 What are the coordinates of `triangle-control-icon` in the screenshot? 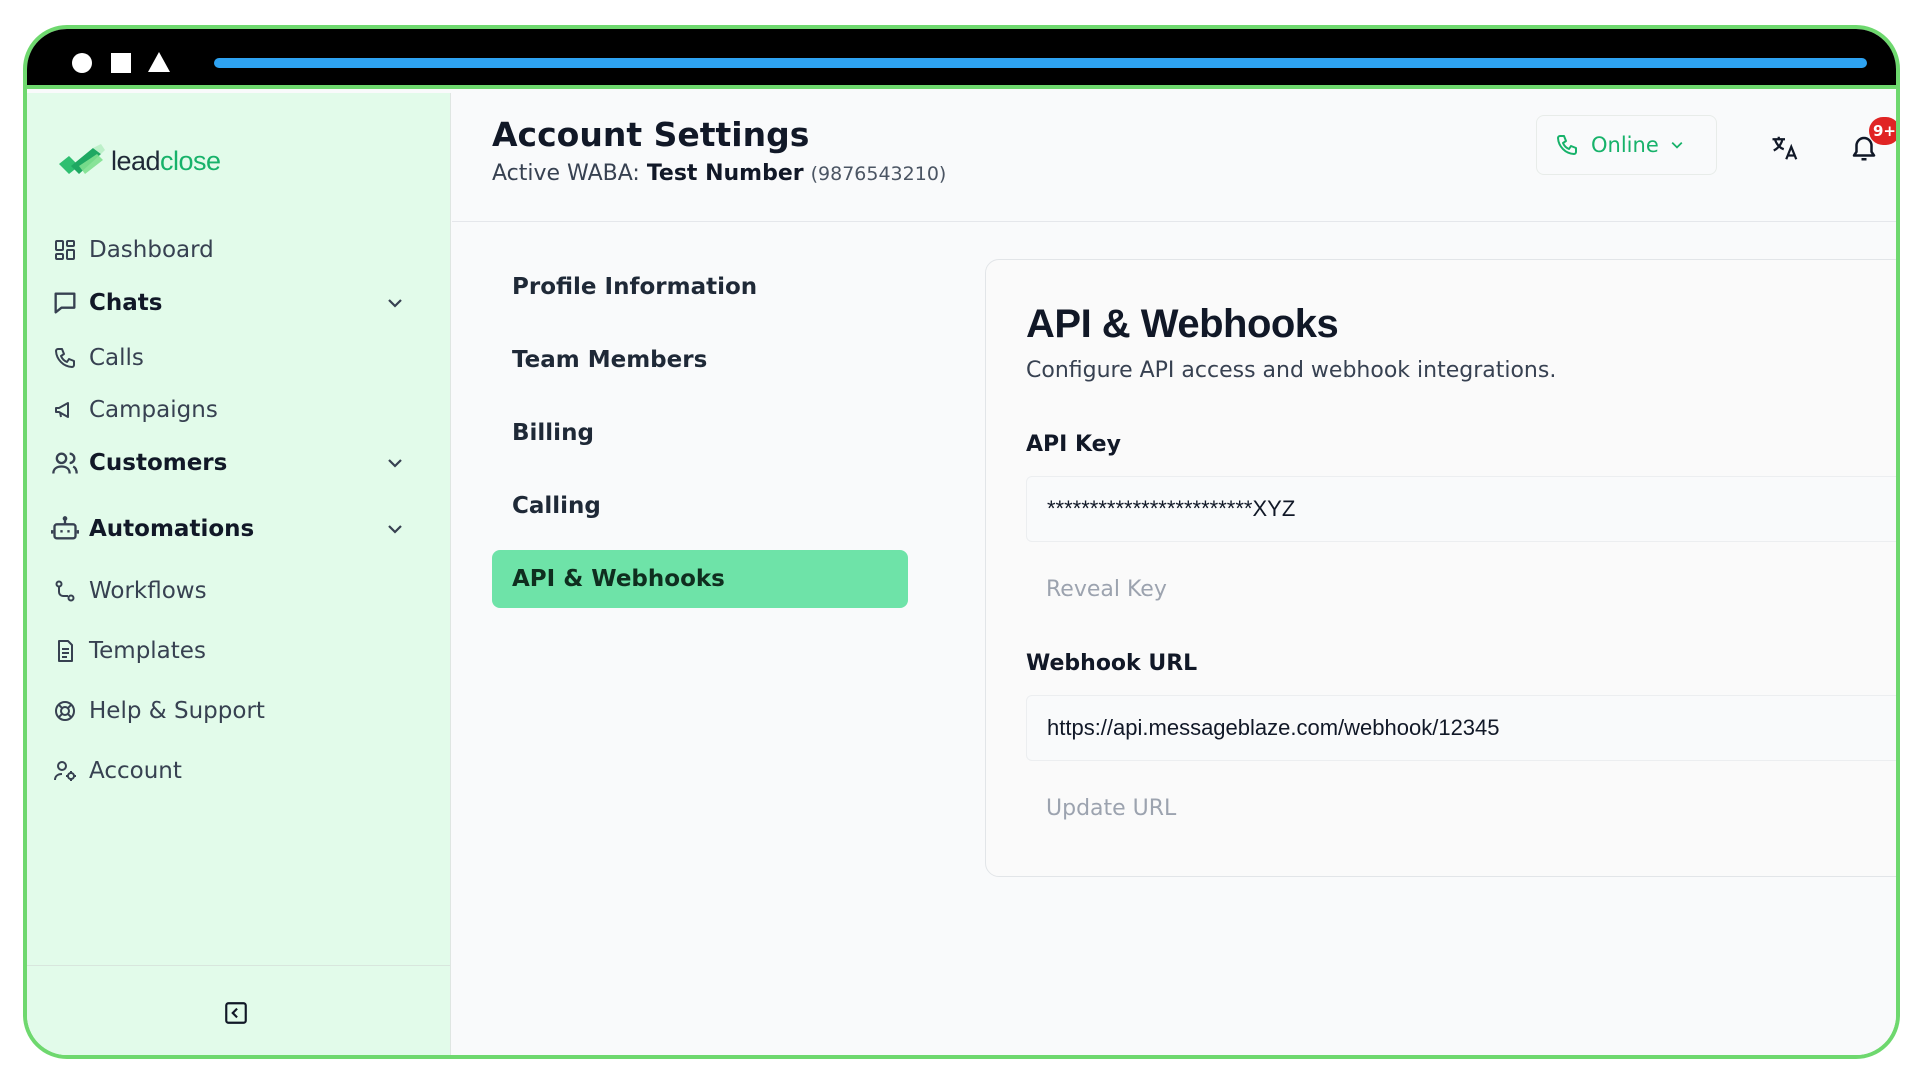 It's located at (159, 62).